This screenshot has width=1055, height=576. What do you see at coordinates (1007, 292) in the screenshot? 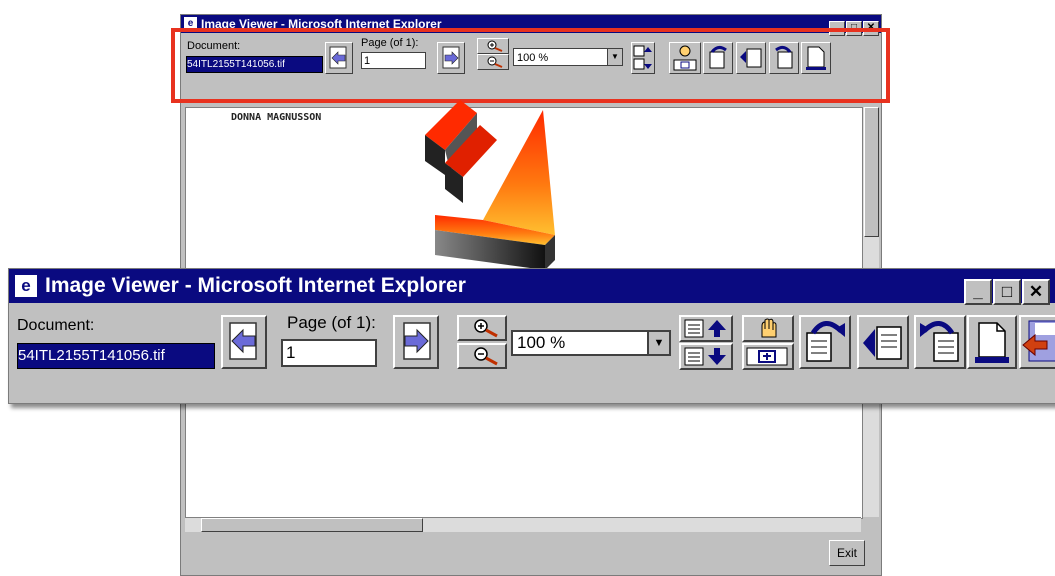
I see `maximize-button: □` at bounding box center [1007, 292].